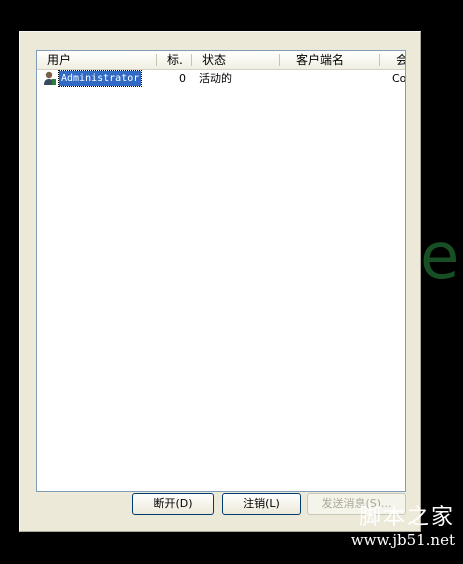  I want to click on watermark-url: www.jb51.net, so click(402, 540).